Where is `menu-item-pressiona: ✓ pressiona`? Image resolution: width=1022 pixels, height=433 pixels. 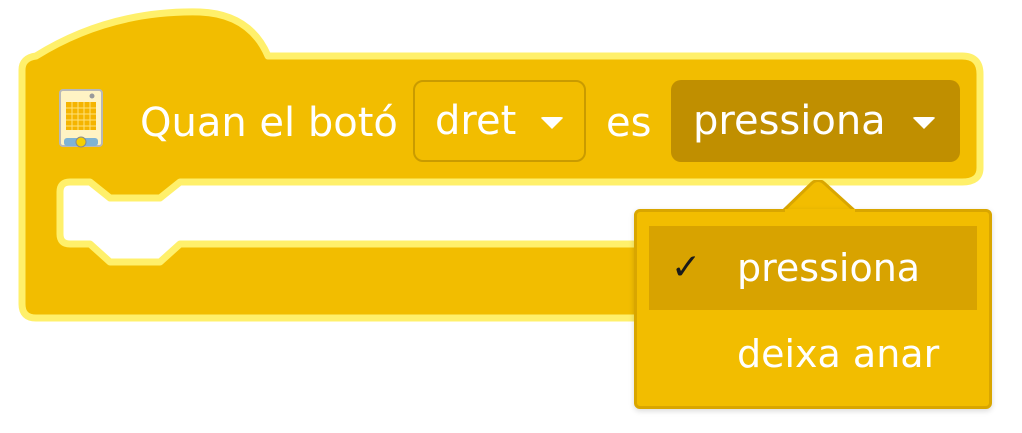
menu-item-pressiona: ✓ pressiona is located at coordinates (813, 268).